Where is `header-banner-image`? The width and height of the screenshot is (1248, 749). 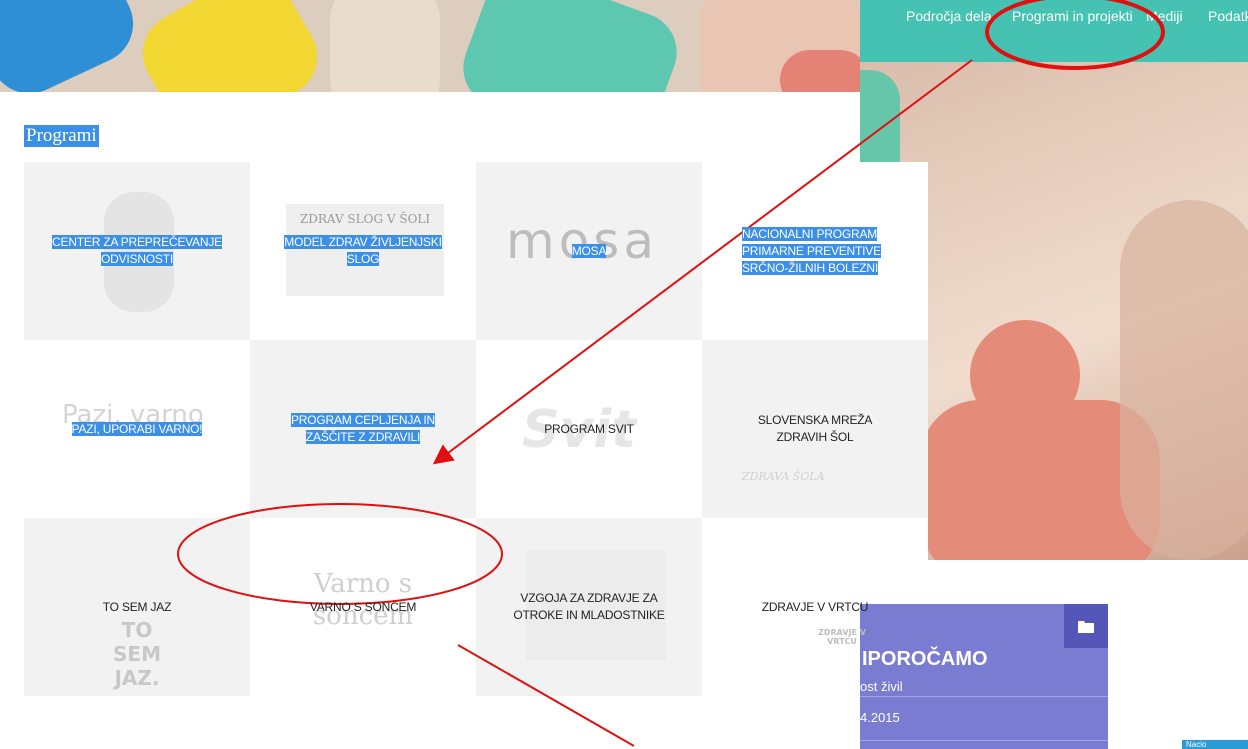 header-banner-image is located at coordinates (430, 46).